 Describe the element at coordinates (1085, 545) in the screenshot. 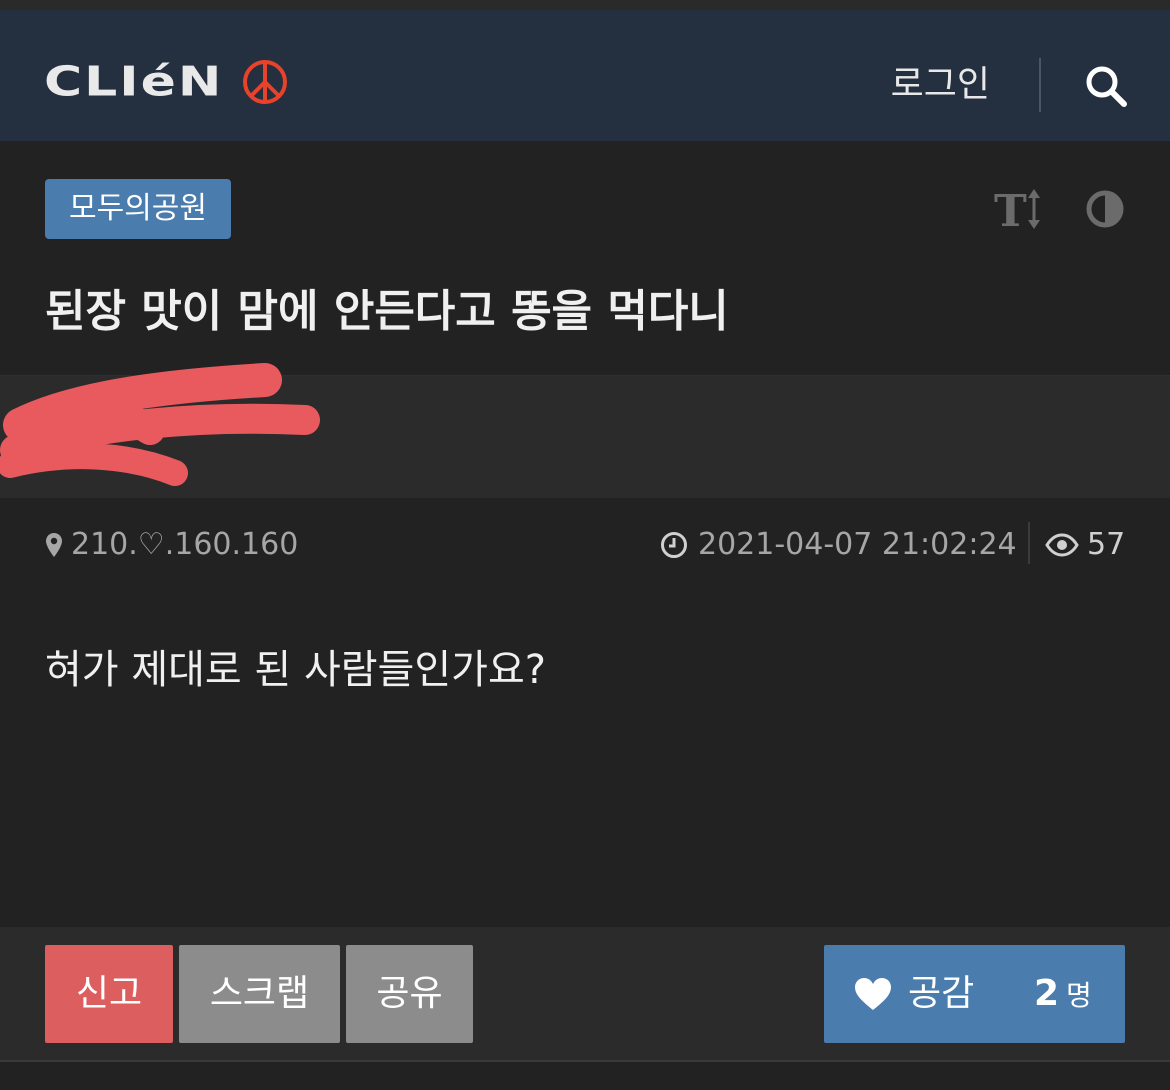

I see `post-views: 57` at that location.